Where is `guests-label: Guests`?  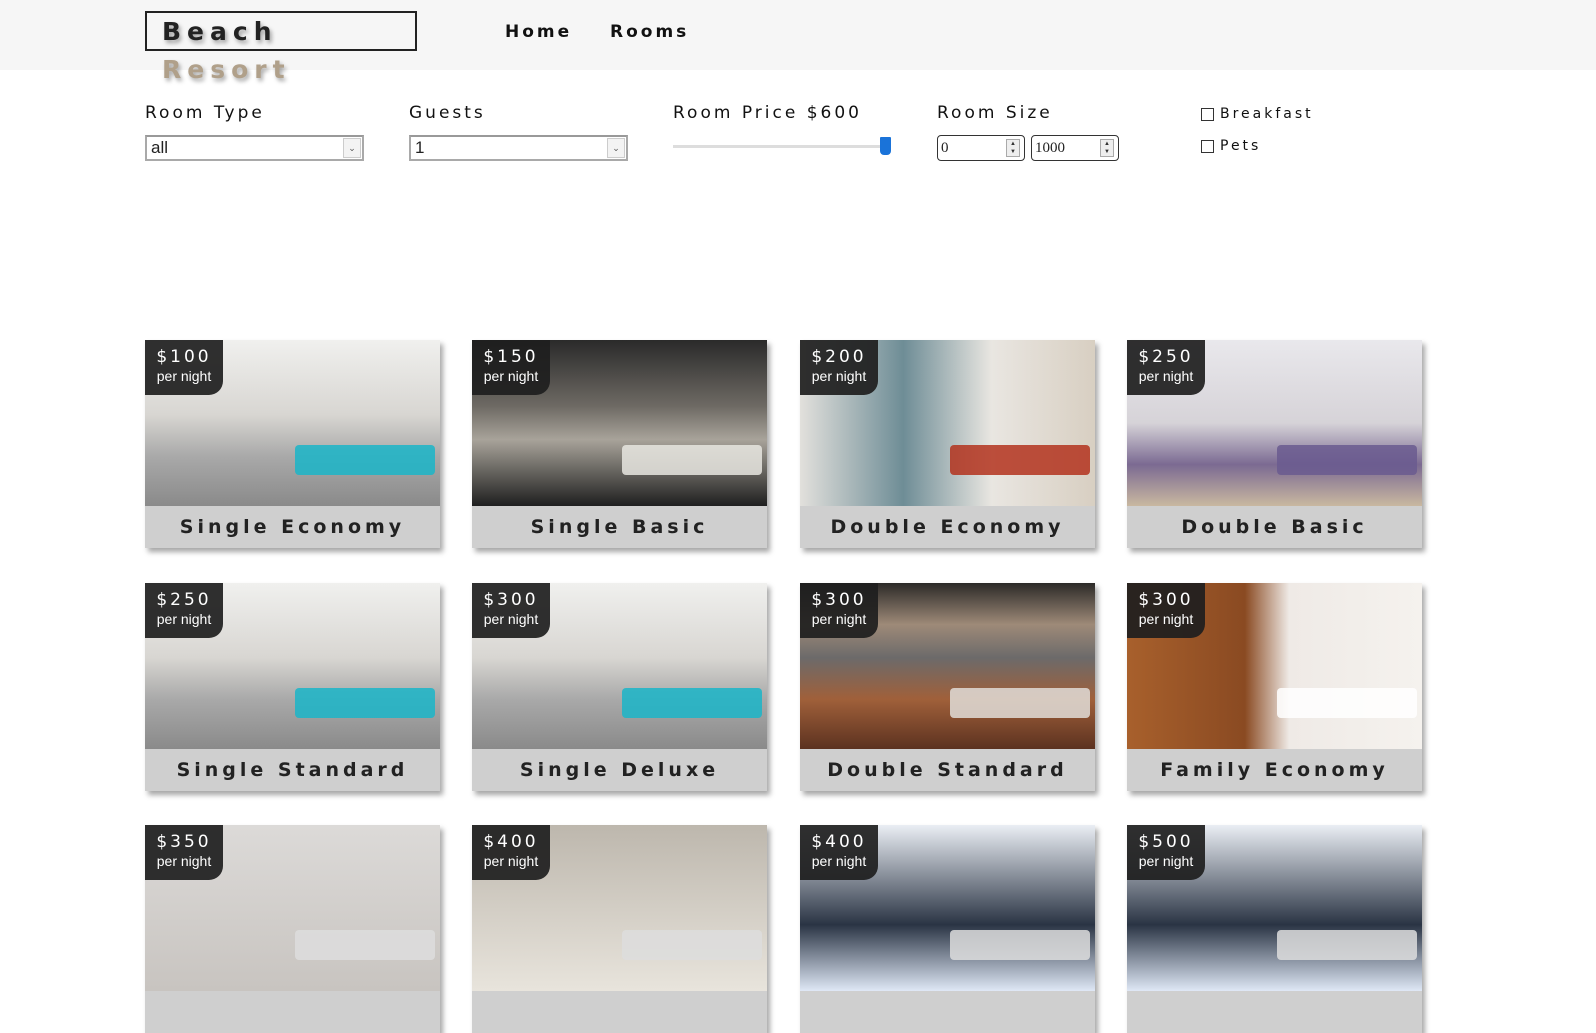 guests-label: Guests is located at coordinates (447, 113).